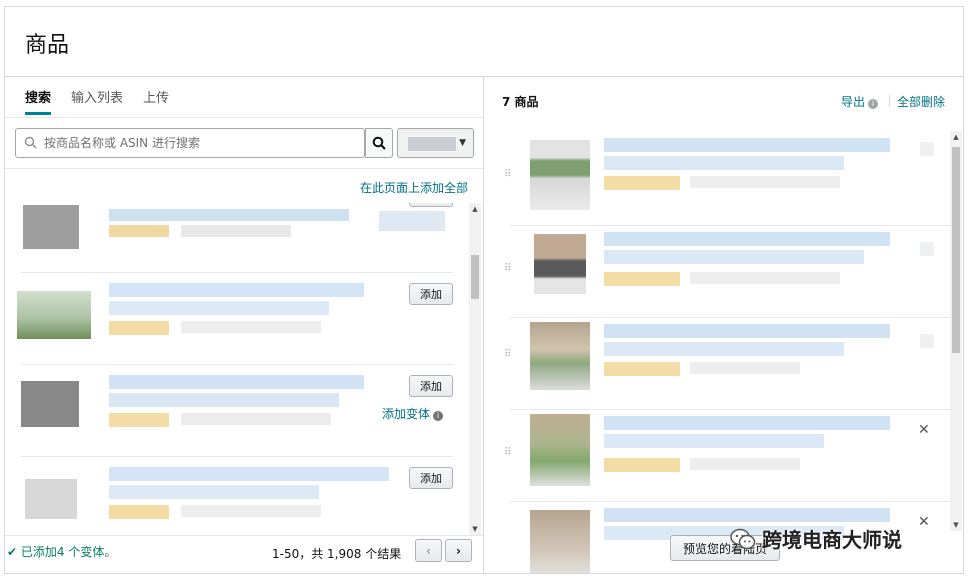 Image resolution: width=973 pixels, height=579 pixels. What do you see at coordinates (889, 101) in the screenshot?
I see `link-separator` at bounding box center [889, 101].